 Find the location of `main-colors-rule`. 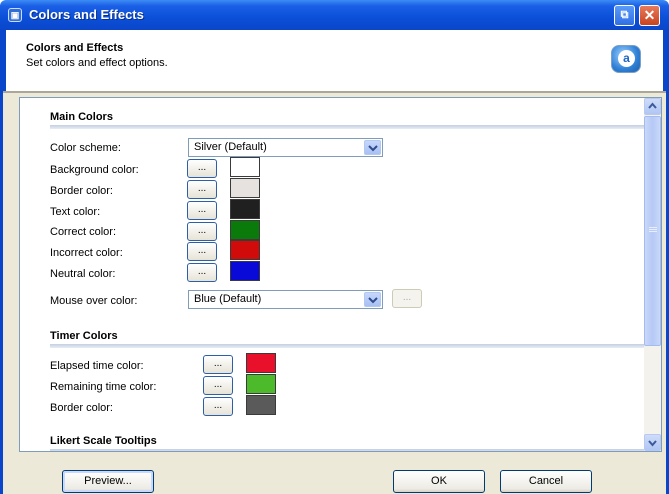

main-colors-rule is located at coordinates (351, 127).